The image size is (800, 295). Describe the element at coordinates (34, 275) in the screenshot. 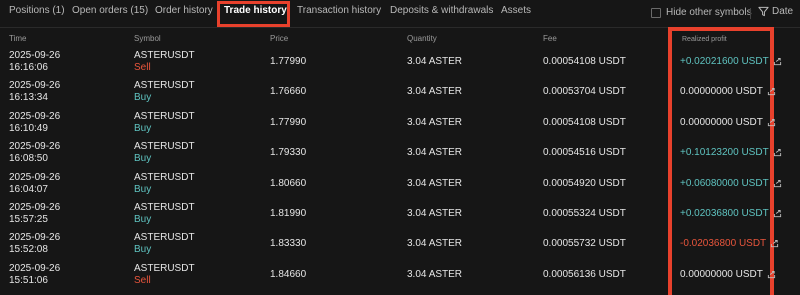

I see `trade-time: 2025-09-26 15:51:06` at that location.